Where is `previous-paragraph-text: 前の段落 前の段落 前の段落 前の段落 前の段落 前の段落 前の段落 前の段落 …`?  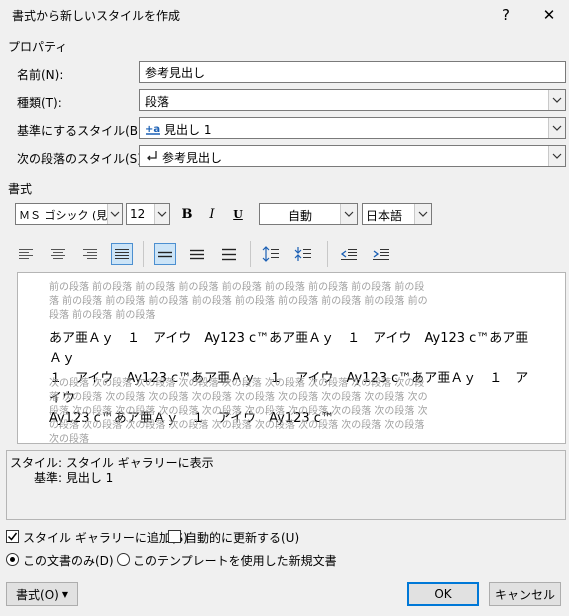 previous-paragraph-text: 前の段落 前の段落 前の段落 前の段落 前の段落 前の段落 前の段落 前の段落 … is located at coordinates (238, 301).